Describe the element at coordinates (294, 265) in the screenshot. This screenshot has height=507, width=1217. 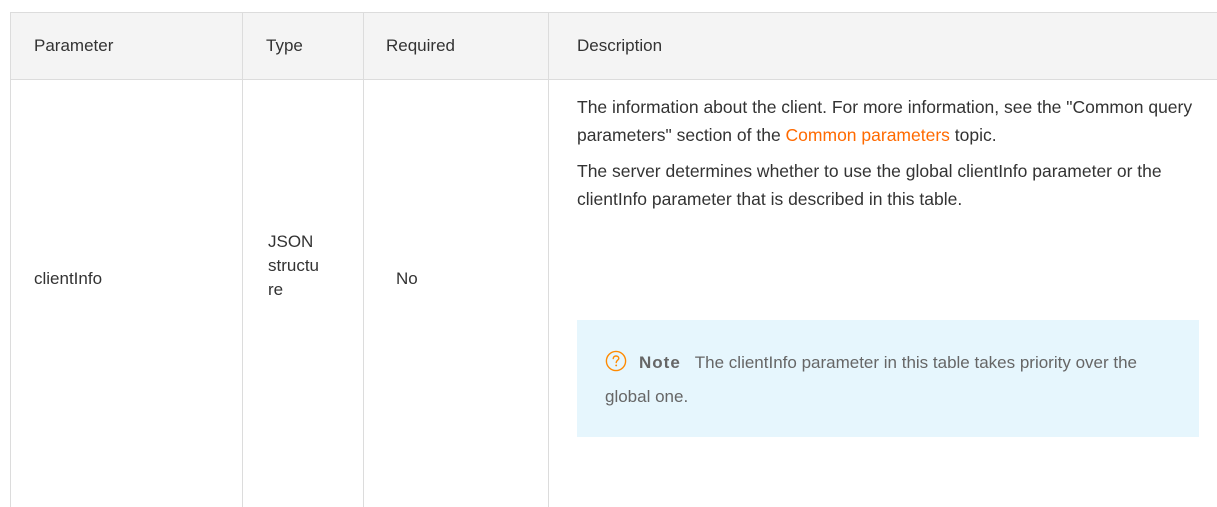
I see `cell-type-line: structu` at that location.